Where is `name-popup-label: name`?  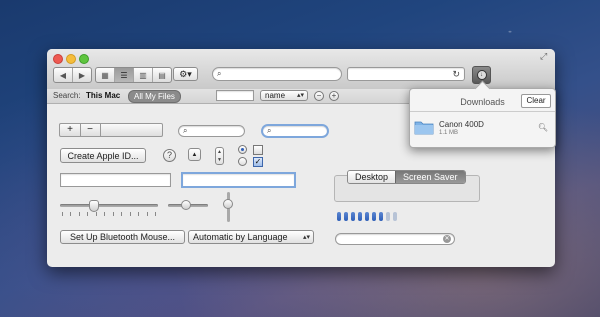 name-popup-label: name is located at coordinates (275, 95).